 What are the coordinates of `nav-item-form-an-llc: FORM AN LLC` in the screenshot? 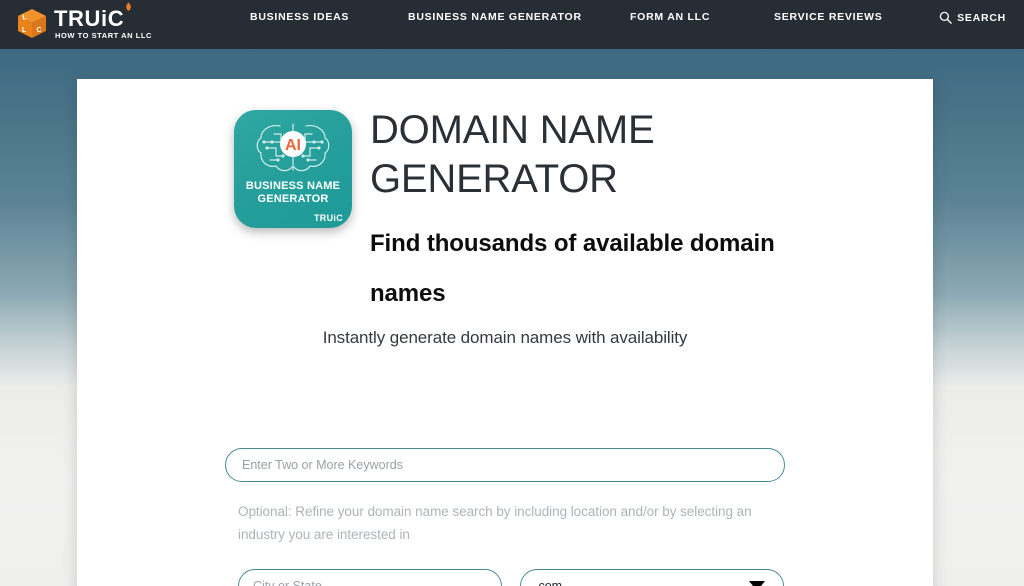 It's located at (670, 17).